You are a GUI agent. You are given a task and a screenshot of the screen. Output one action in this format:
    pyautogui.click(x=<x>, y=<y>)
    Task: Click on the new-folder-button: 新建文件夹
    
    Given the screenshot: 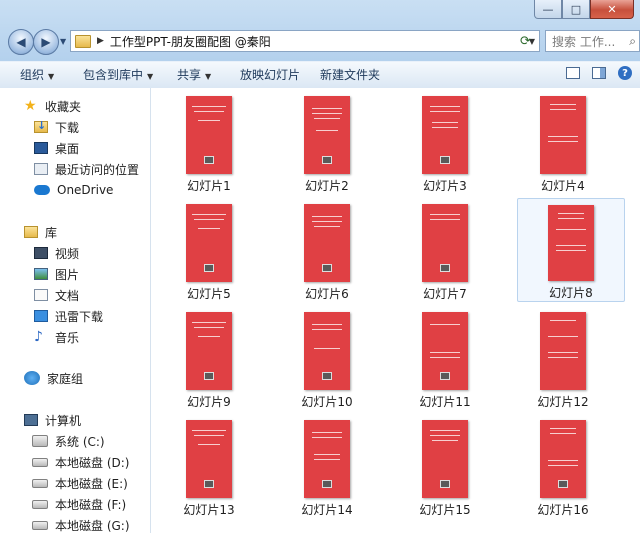 What is the action you would take?
    pyautogui.click(x=350, y=74)
    